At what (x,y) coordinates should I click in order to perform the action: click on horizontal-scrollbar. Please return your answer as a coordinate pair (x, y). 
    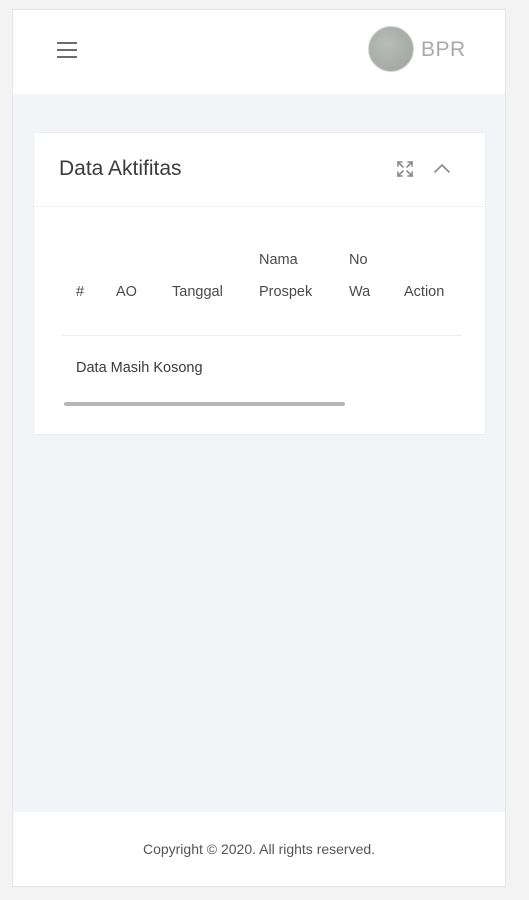
    Looking at the image, I should click on (204, 404).